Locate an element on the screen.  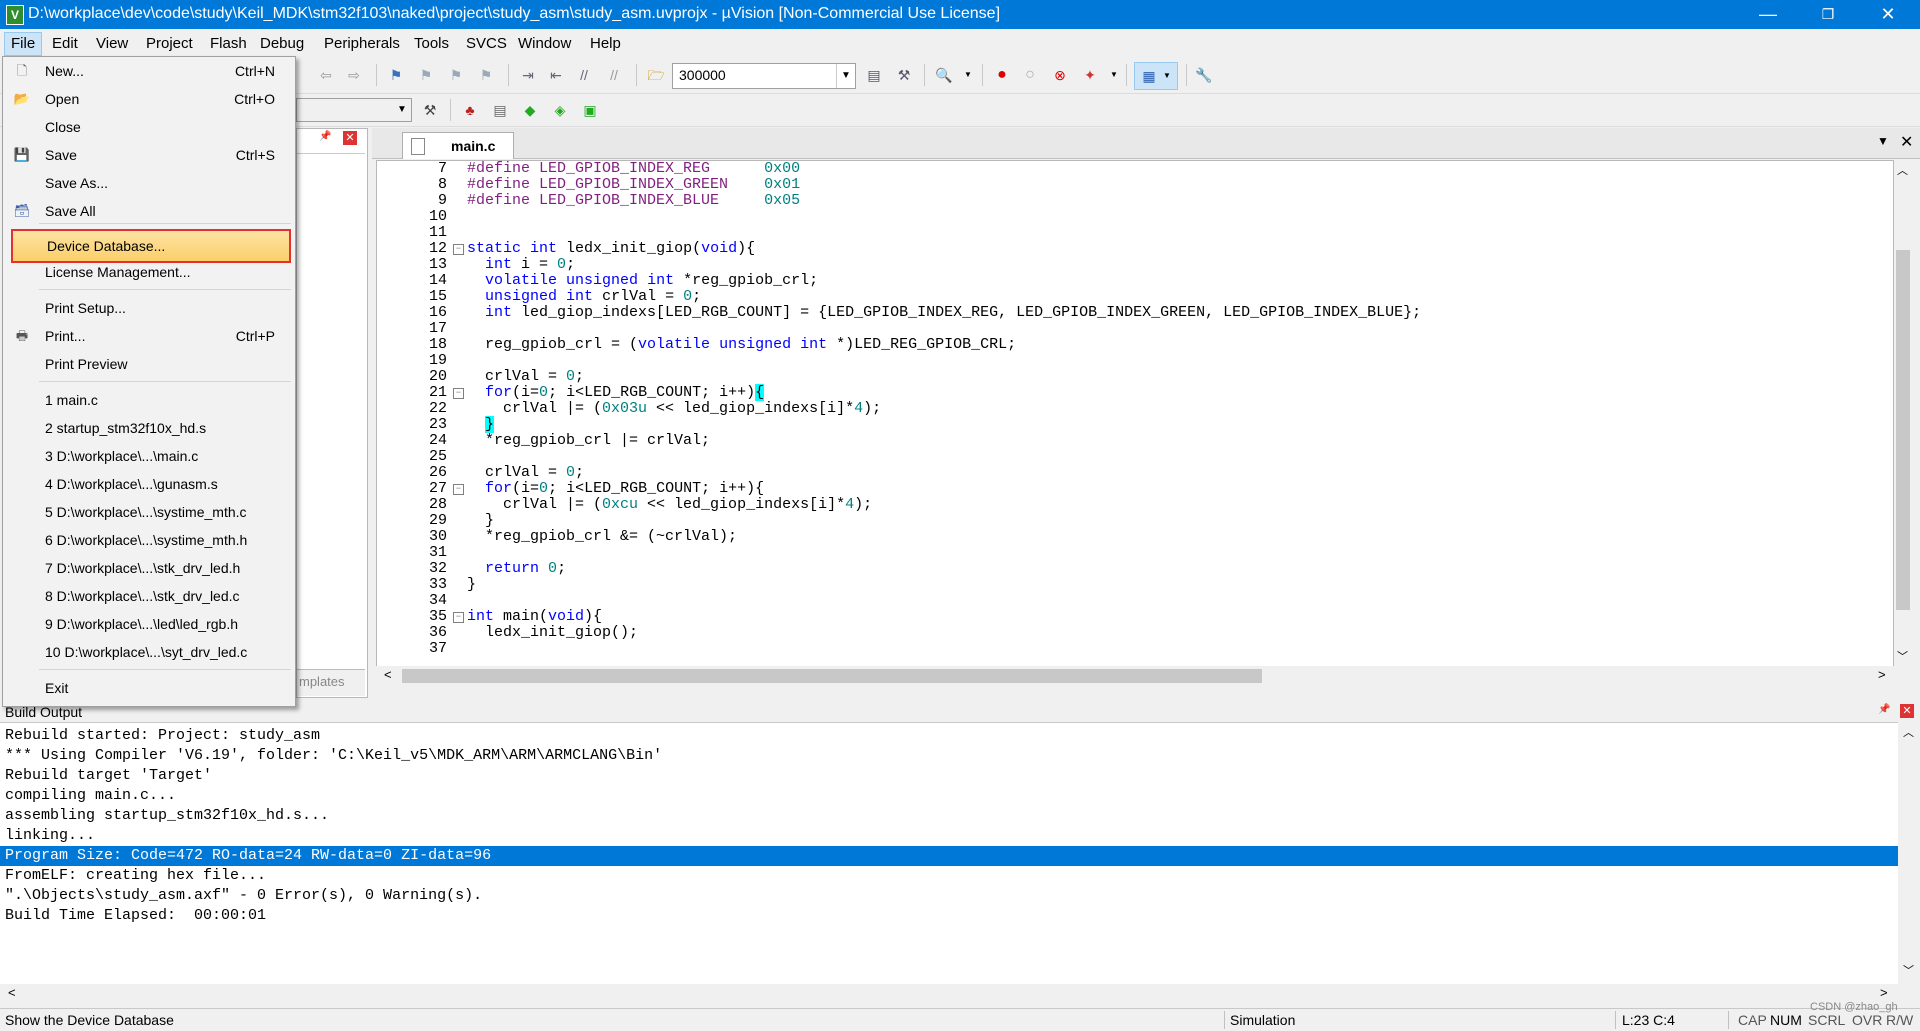
close-tab-icon: ✕ is located at coordinates (1906, 142).